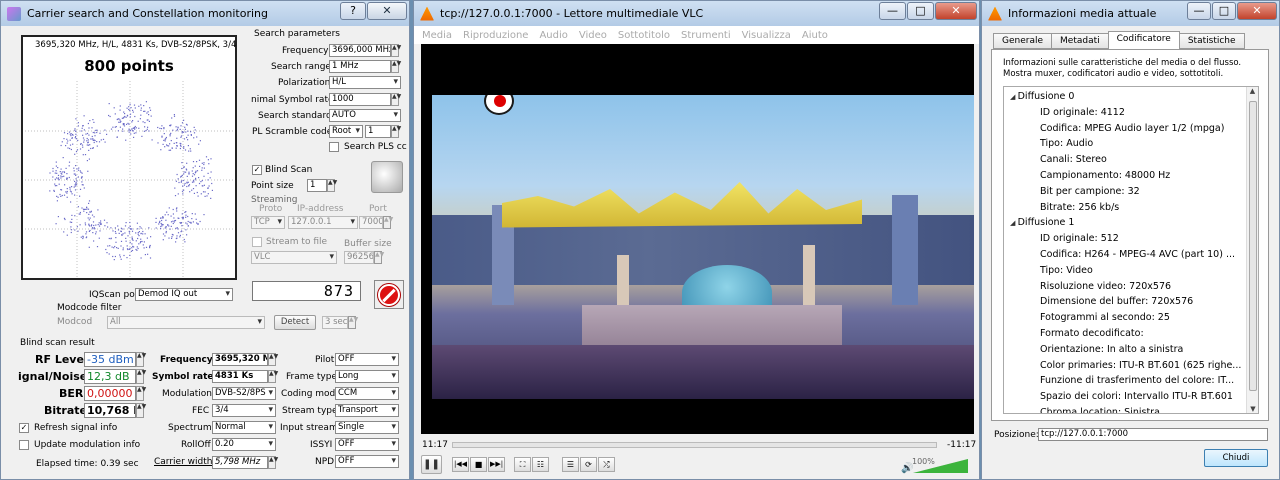 This screenshot has height=480, width=1280. Describe the element at coordinates (378, 131) in the screenshot. I see `scramble-number: 1` at that location.